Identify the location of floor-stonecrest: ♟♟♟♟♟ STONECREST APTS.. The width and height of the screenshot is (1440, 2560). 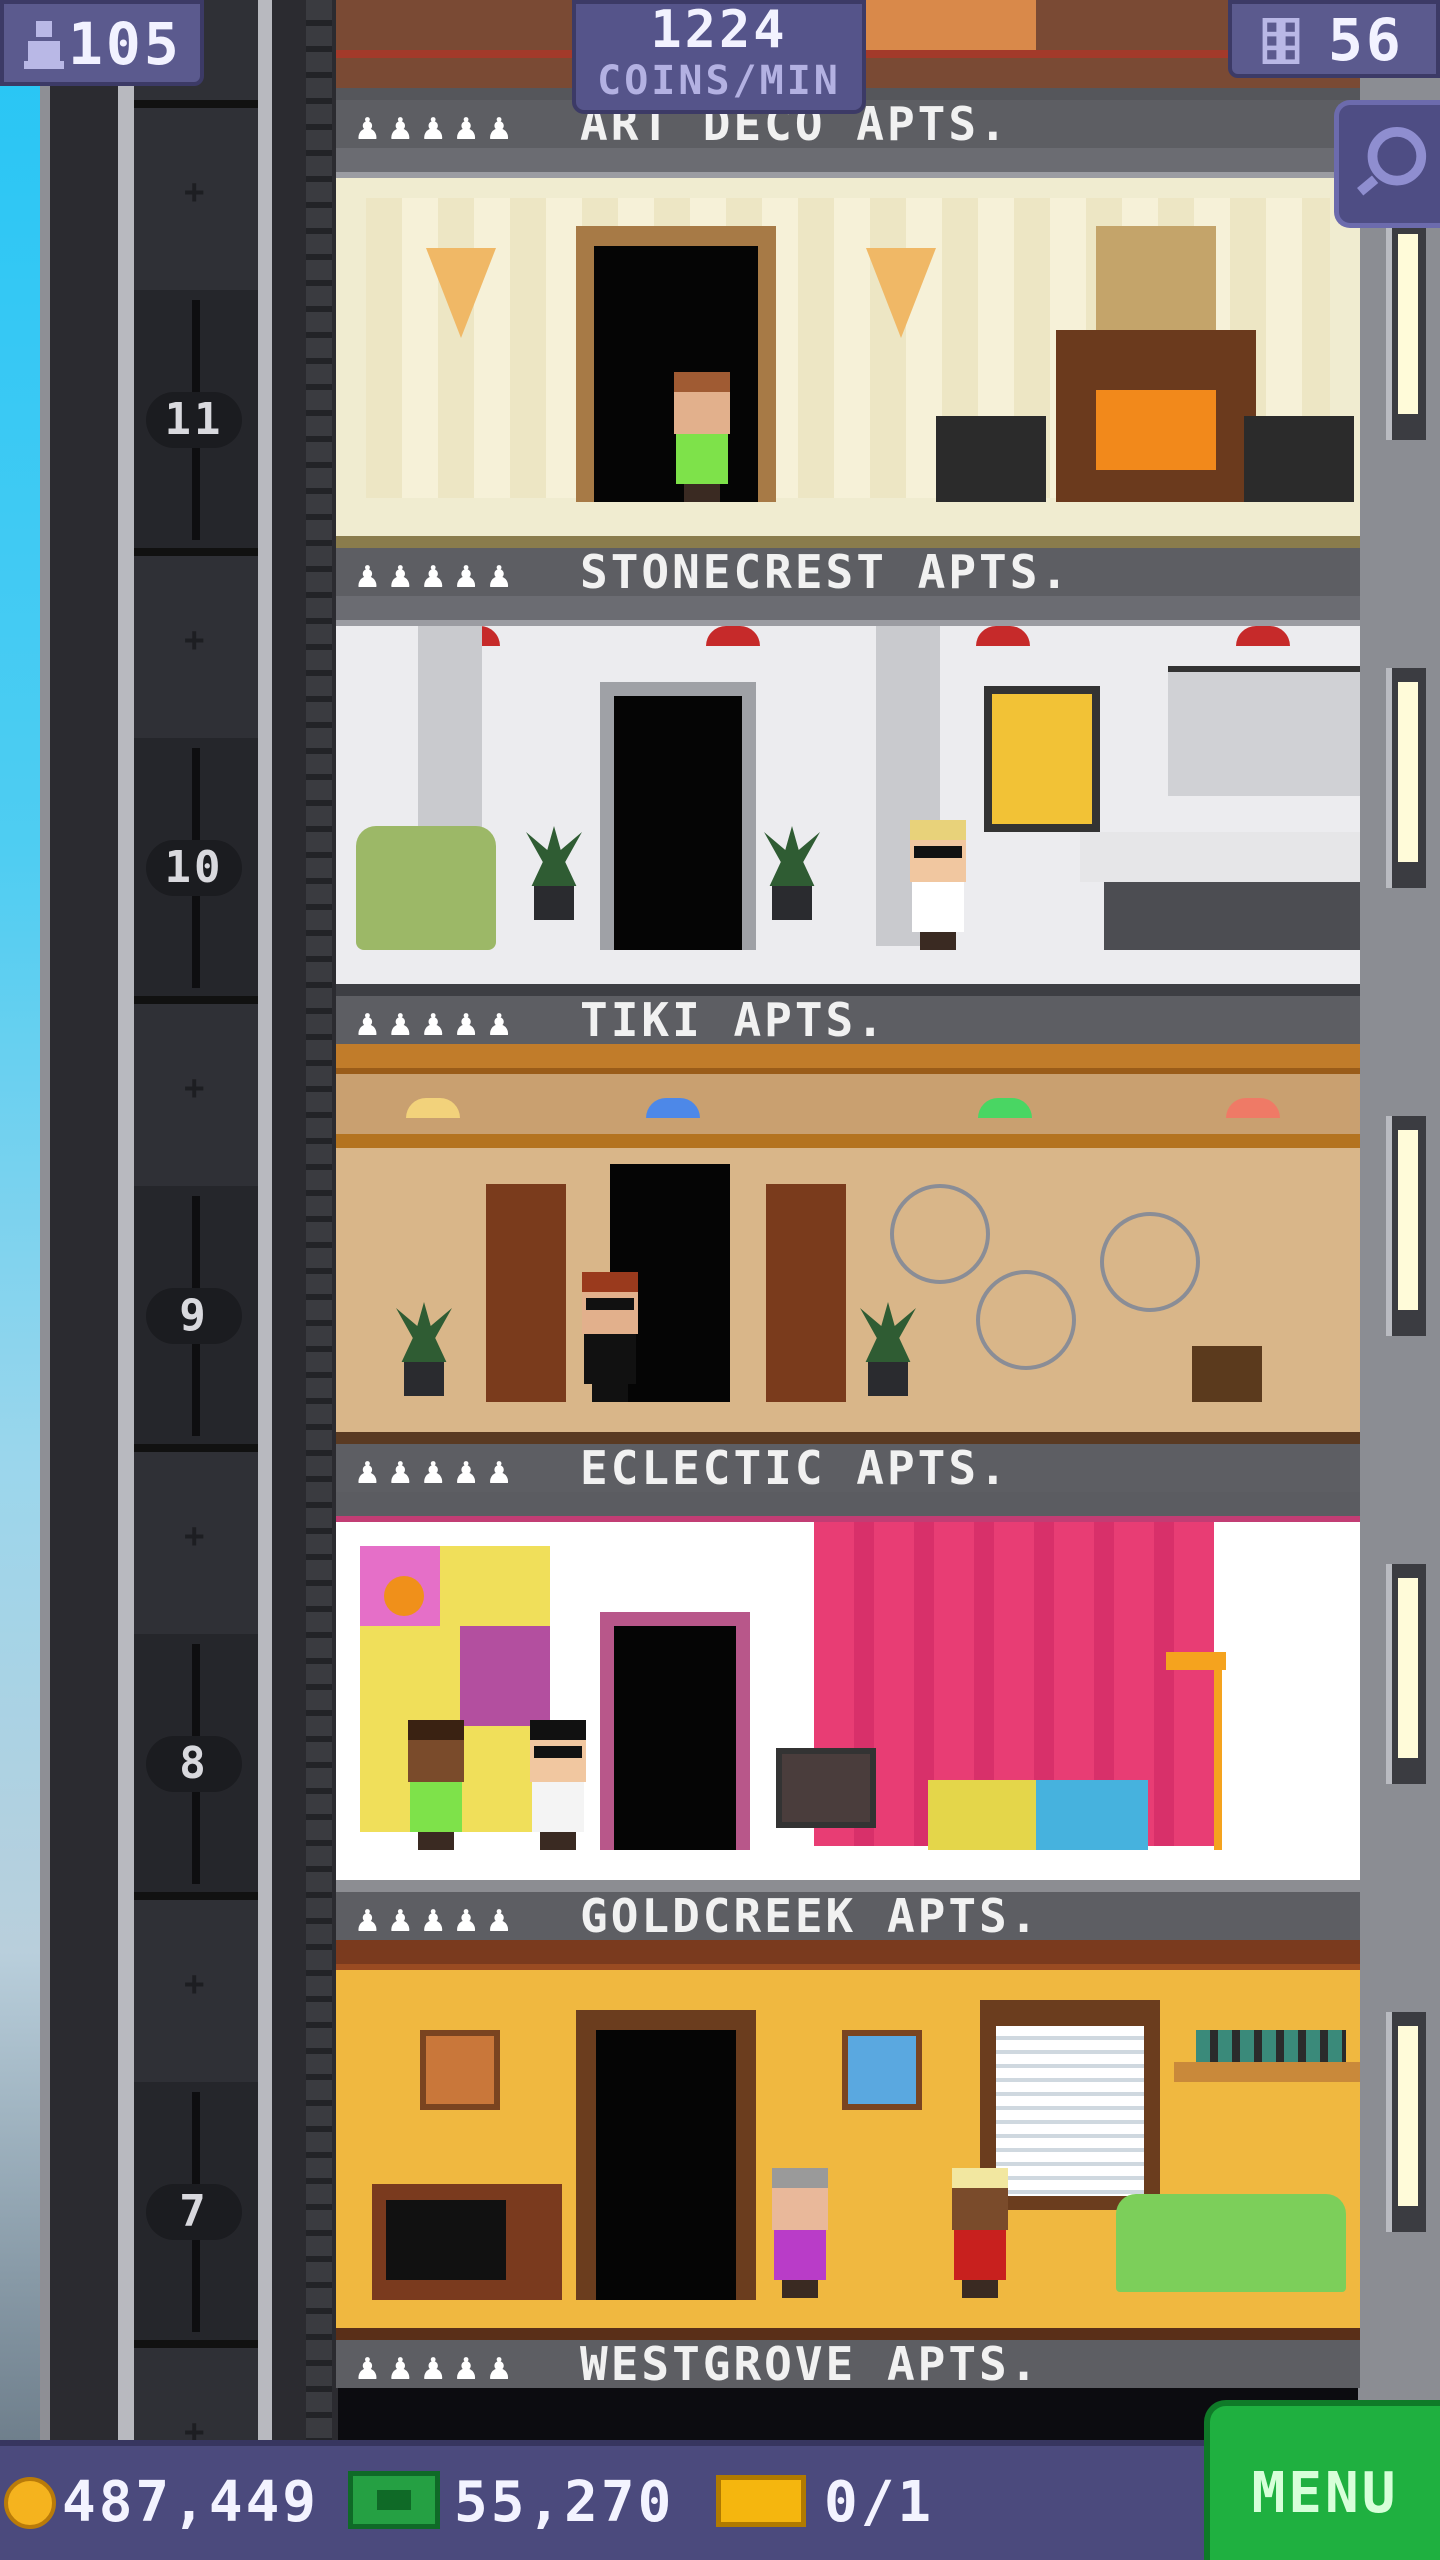
(848, 372).